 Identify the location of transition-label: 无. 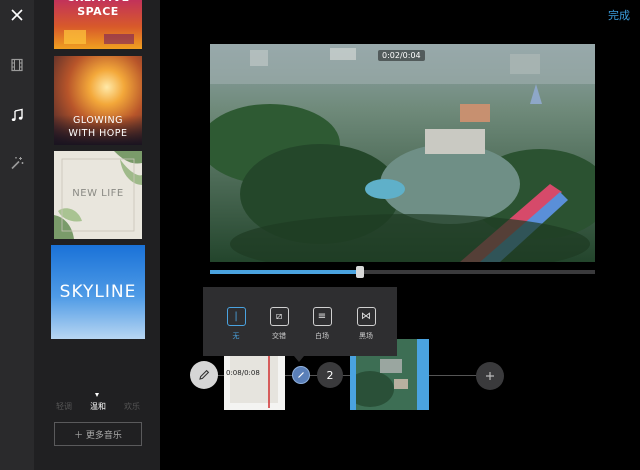
(236, 336).